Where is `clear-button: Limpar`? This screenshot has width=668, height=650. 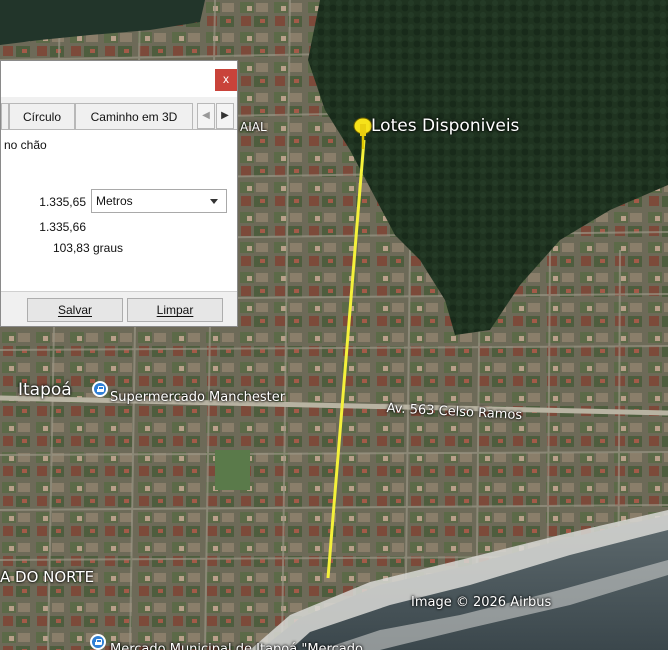
clear-button: Limpar is located at coordinates (175, 310).